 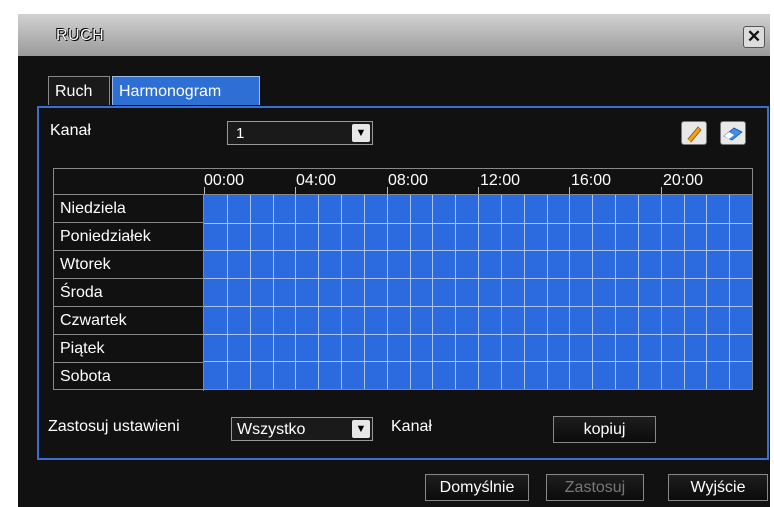 I want to click on day-label: Piątek, so click(x=82, y=348).